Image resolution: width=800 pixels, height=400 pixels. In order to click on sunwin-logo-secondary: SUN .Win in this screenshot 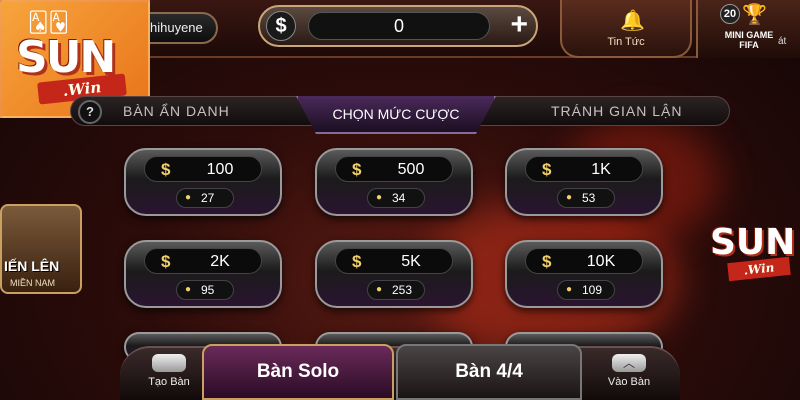, I will do `click(750, 261)`.